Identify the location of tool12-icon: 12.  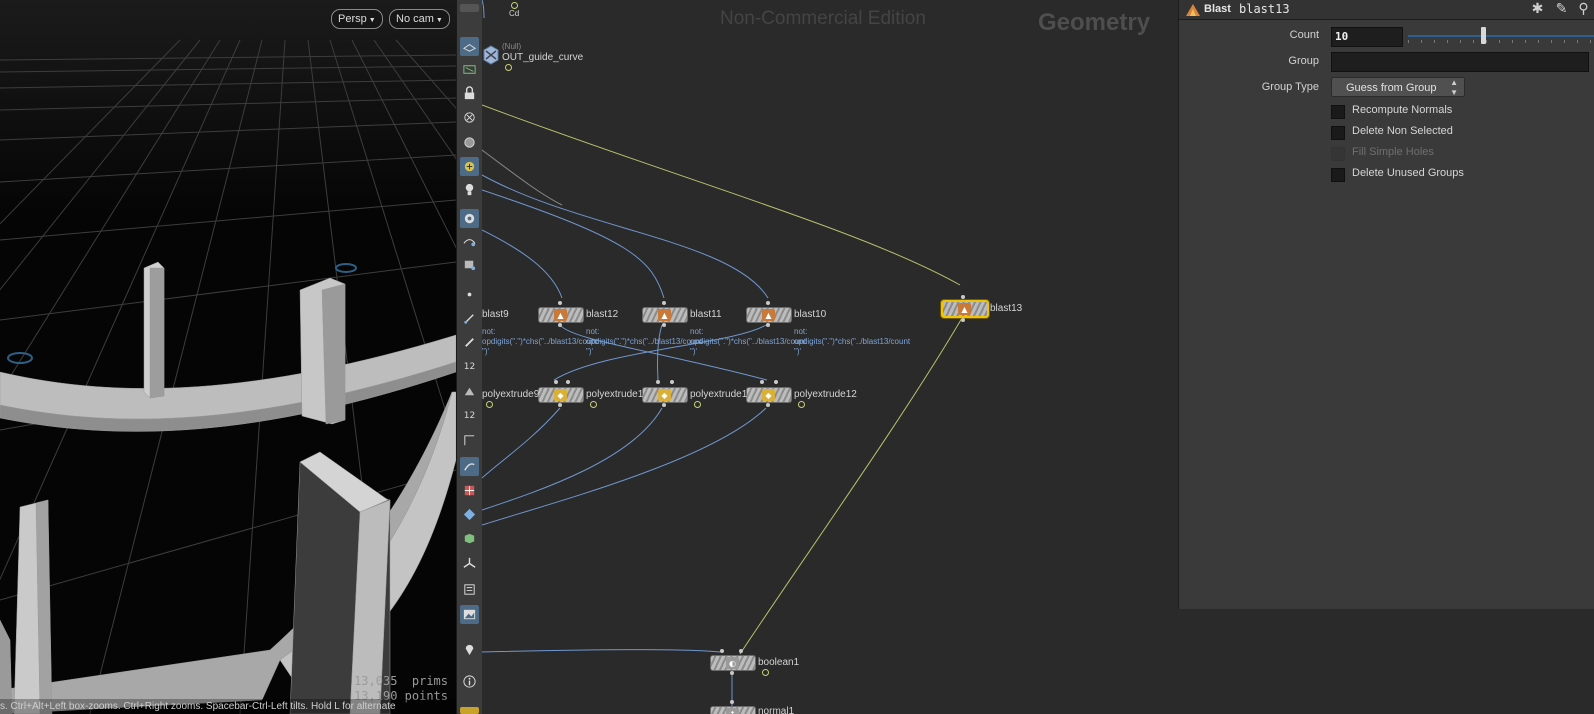
(469, 366).